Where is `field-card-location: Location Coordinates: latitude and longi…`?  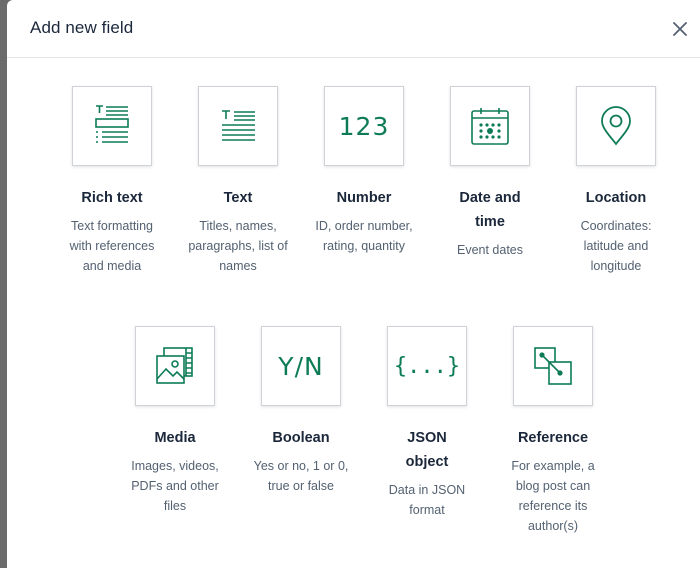
field-card-location: Location Coordinates: latitude and longi… is located at coordinates (616, 181).